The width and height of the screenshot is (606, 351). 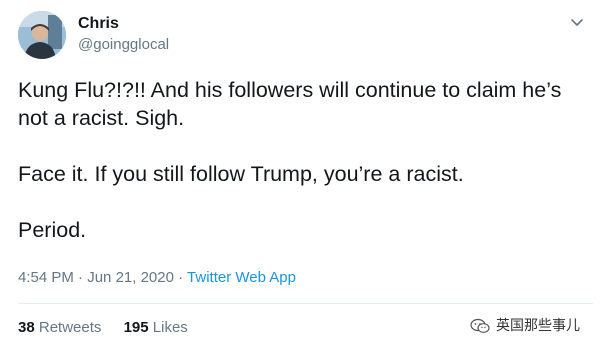 What do you see at coordinates (103, 328) in the screenshot?
I see `engagement-stats: 38 Retweets 195 Likes` at bounding box center [103, 328].